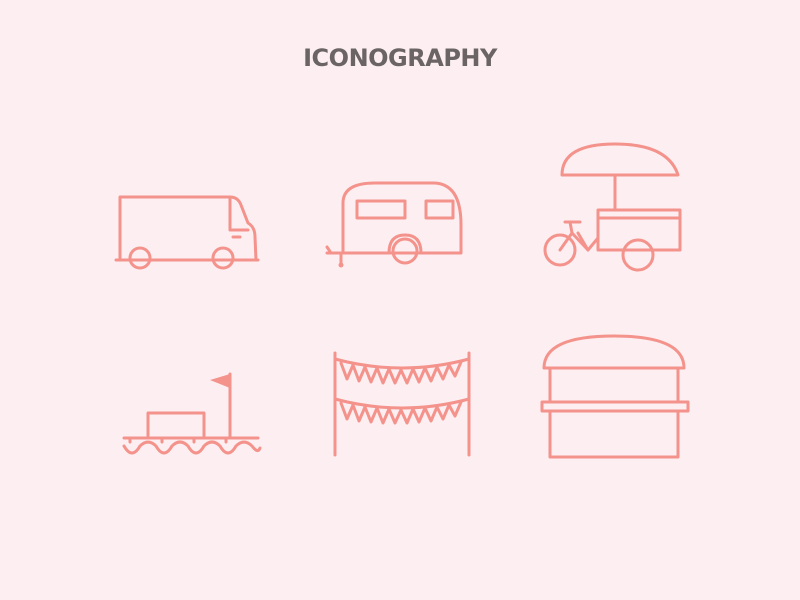 The image size is (800, 600). What do you see at coordinates (192, 413) in the screenshot?
I see `boat-raft-flag-icon` at bounding box center [192, 413].